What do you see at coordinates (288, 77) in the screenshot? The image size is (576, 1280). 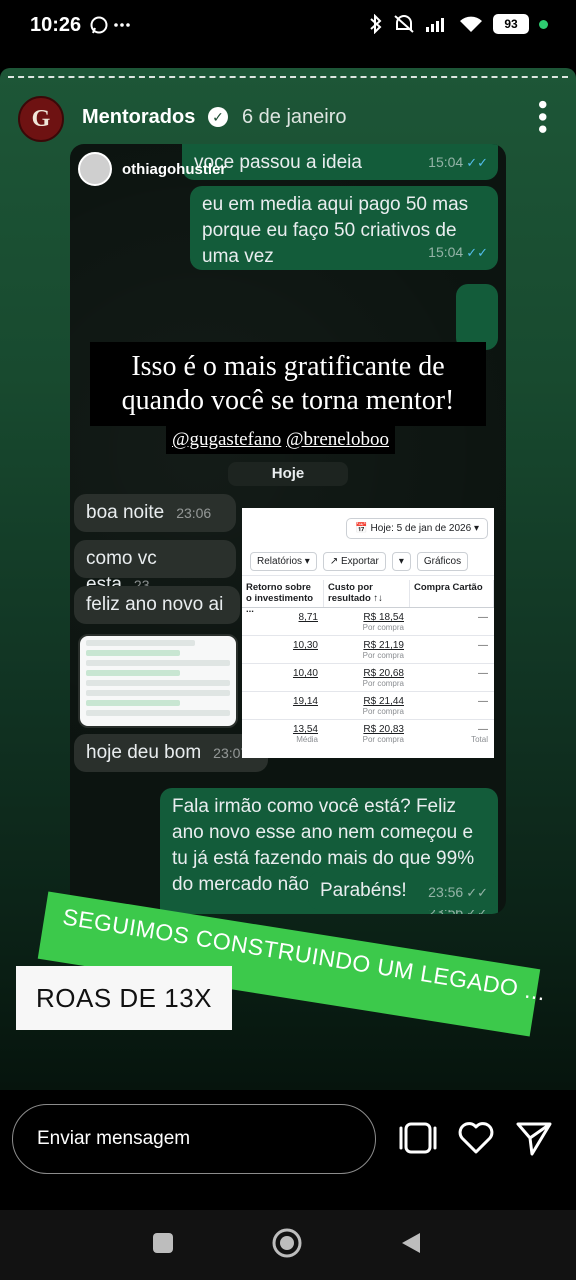 I see `story-progress-bar` at bounding box center [288, 77].